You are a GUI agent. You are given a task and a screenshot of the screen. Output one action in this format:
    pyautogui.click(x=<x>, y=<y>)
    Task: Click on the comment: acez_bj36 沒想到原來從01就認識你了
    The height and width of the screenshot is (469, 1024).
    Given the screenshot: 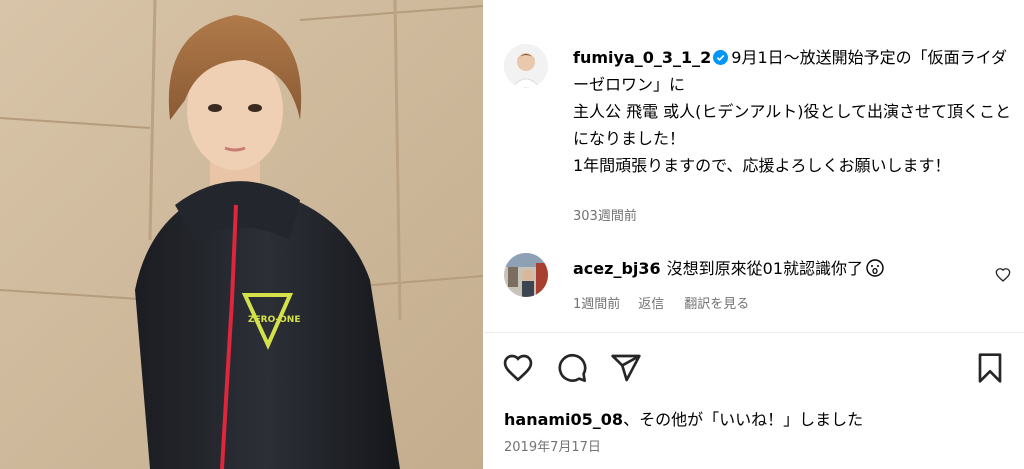 What is the action you would take?
    pyautogui.click(x=773, y=269)
    